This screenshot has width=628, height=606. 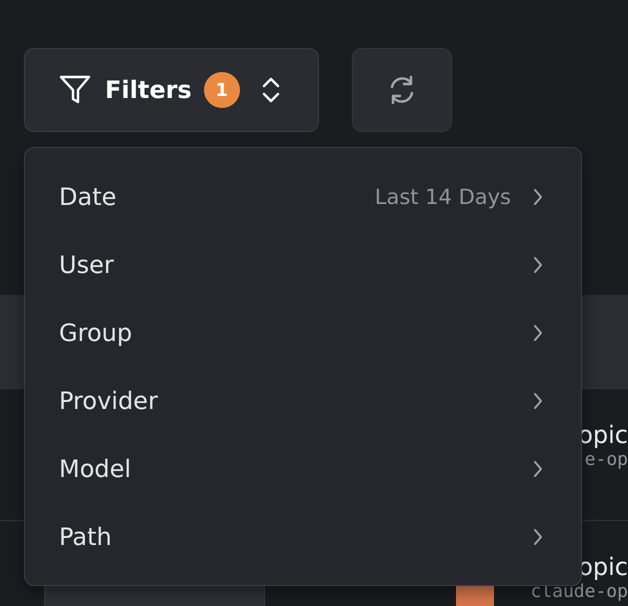 What do you see at coordinates (303, 333) in the screenshot?
I see `menu-item: Group` at bounding box center [303, 333].